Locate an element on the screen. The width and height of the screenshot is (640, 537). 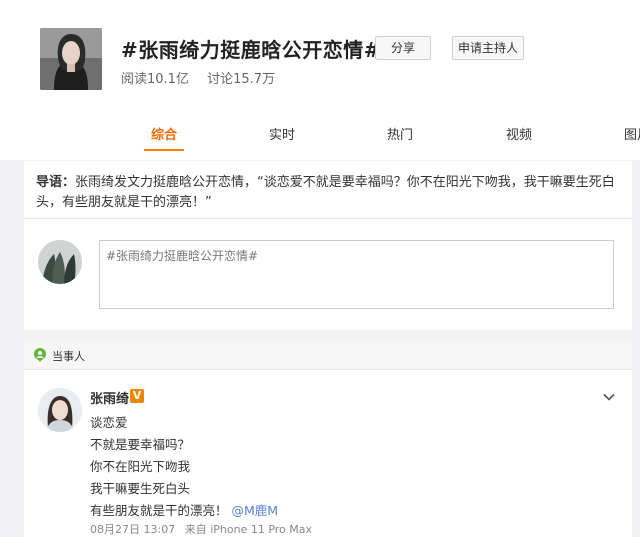
post-line-last: 有些朋友就是干的漂亮！ @M鹿M is located at coordinates (184, 509).